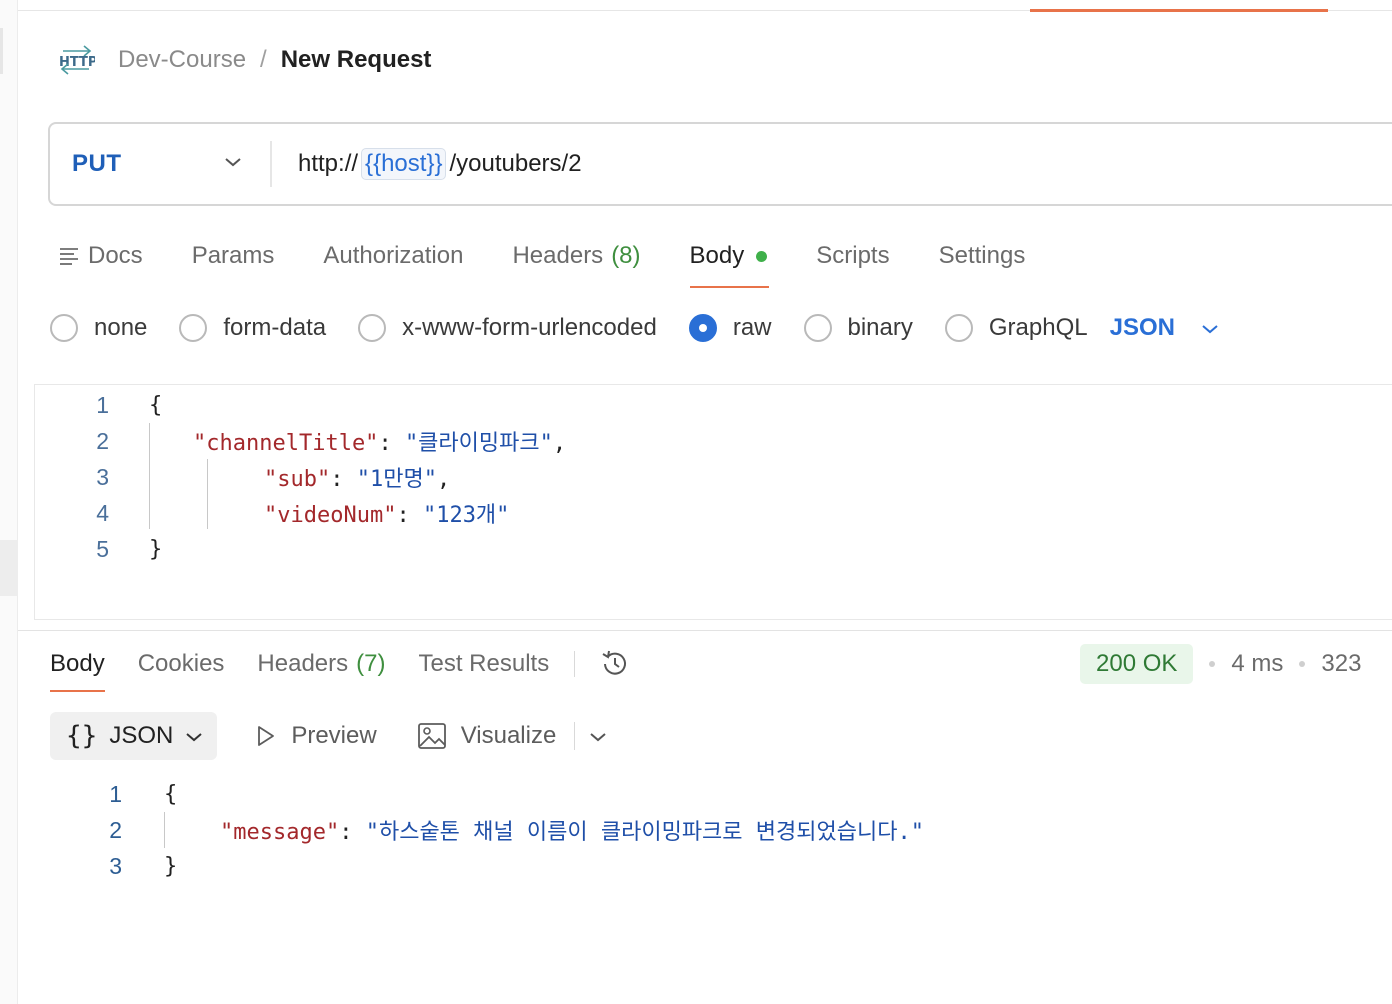 This screenshot has height=1004, width=1392. I want to click on tab-cookies: Cookies, so click(181, 664).